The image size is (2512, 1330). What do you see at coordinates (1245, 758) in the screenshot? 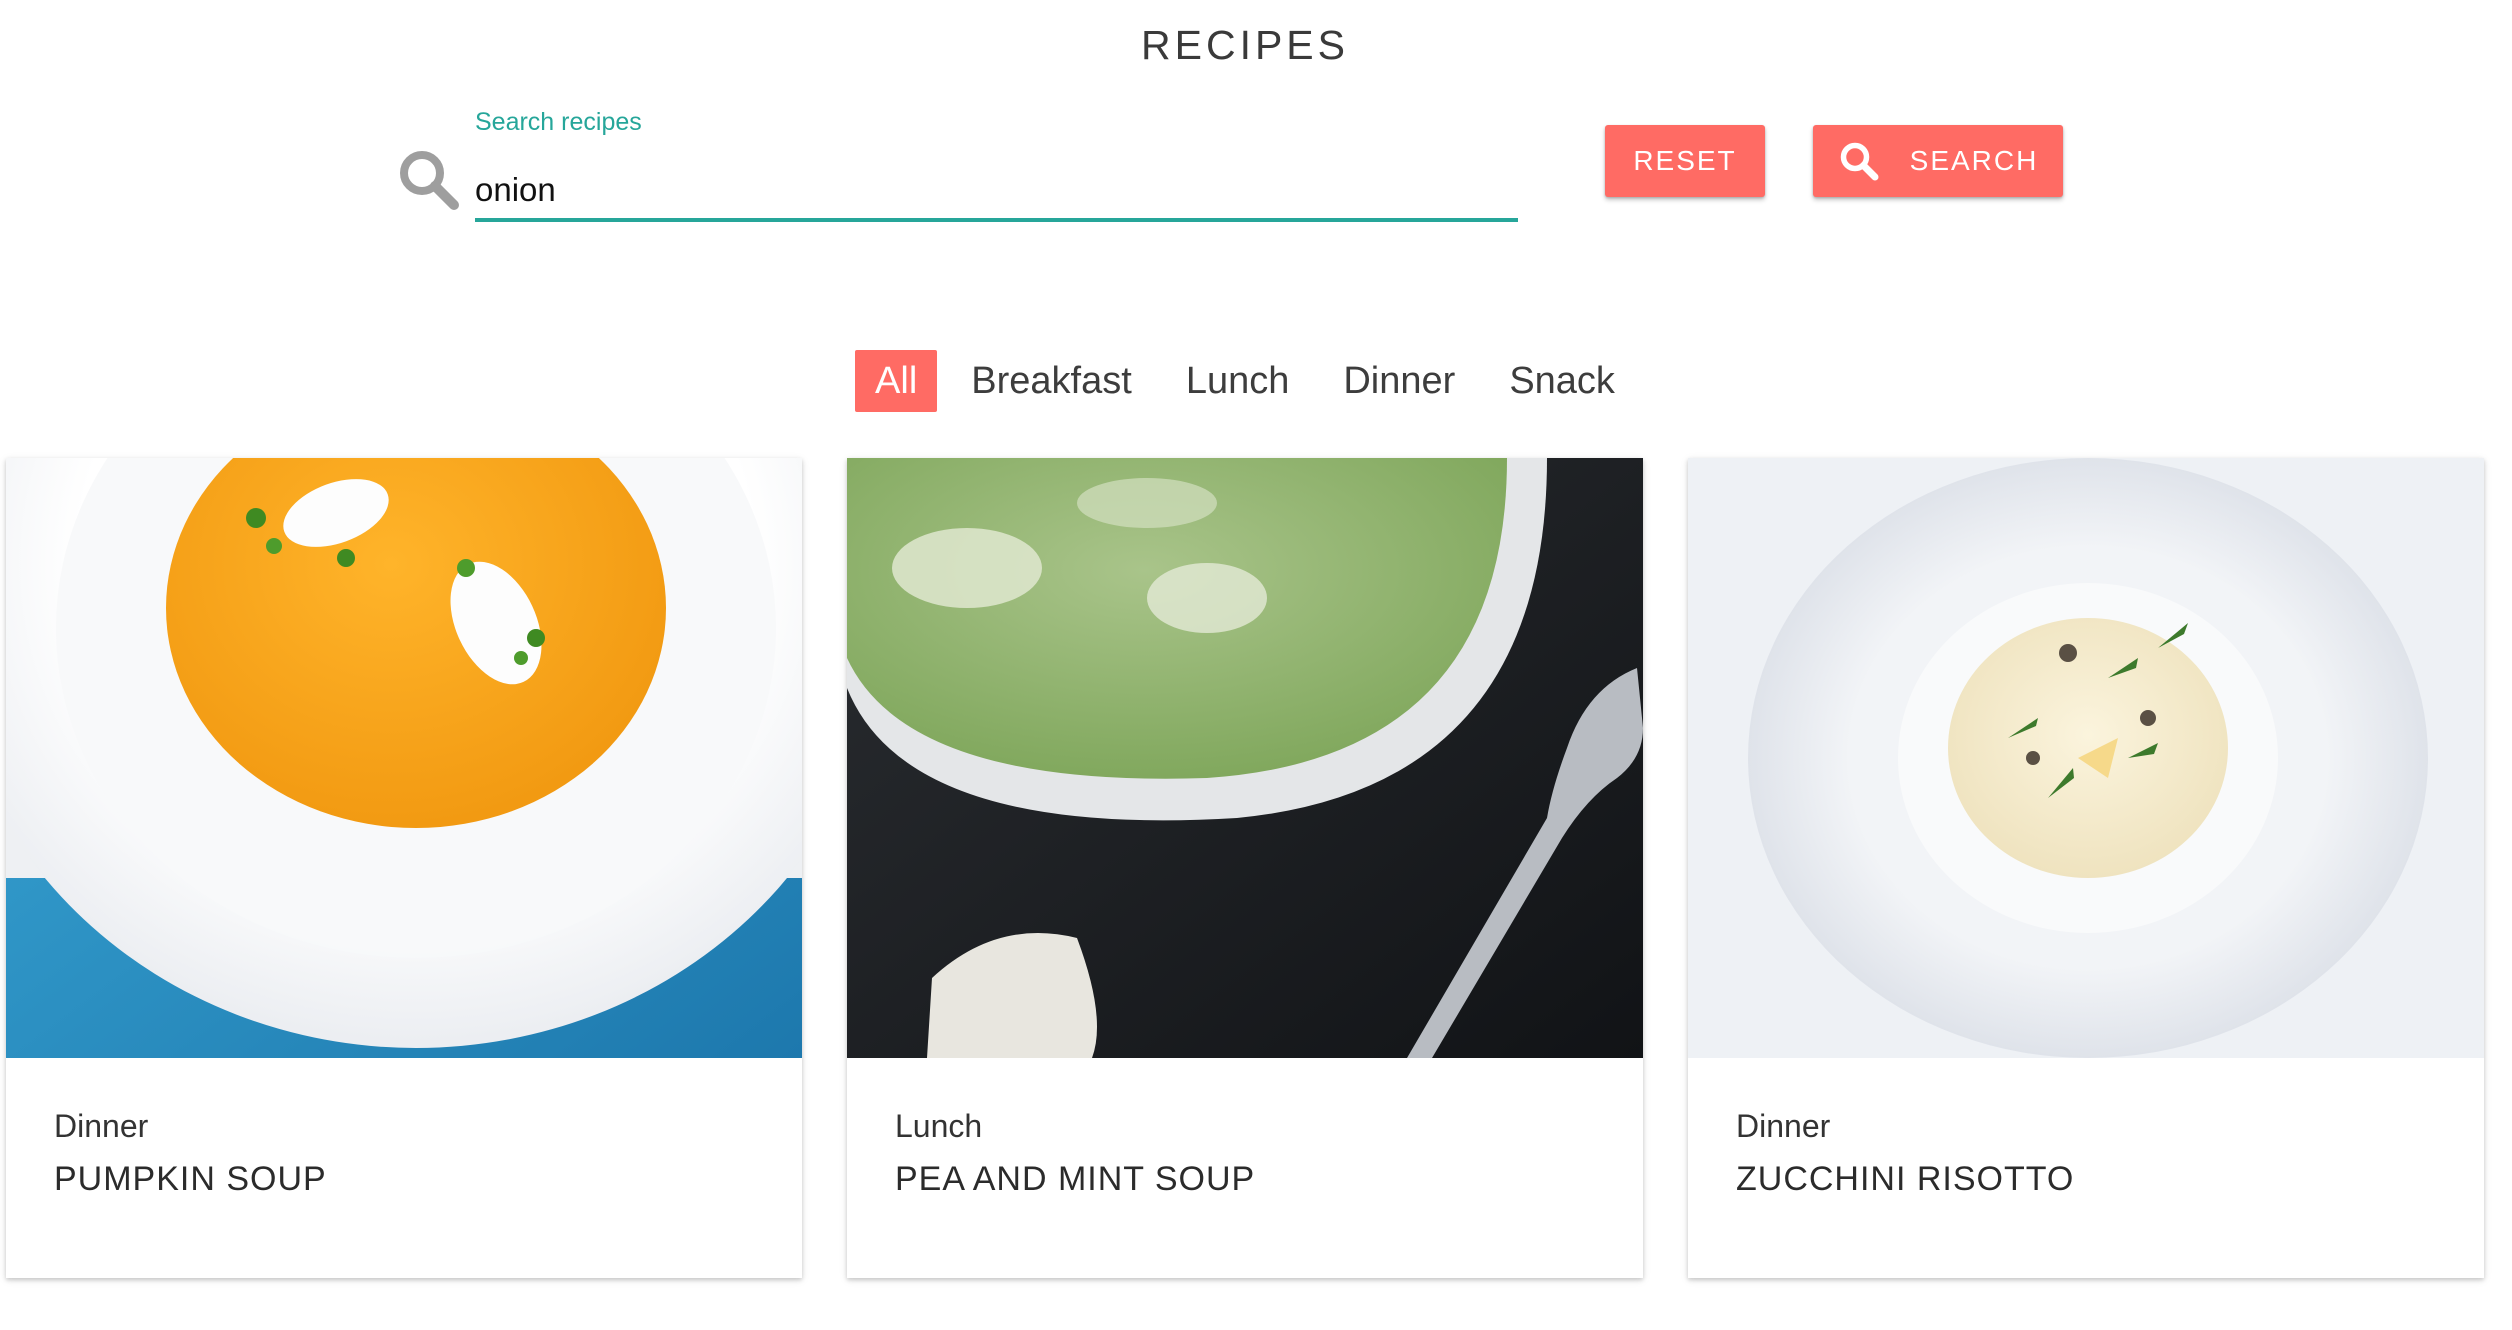
I see `pea-mint-soup-image` at bounding box center [1245, 758].